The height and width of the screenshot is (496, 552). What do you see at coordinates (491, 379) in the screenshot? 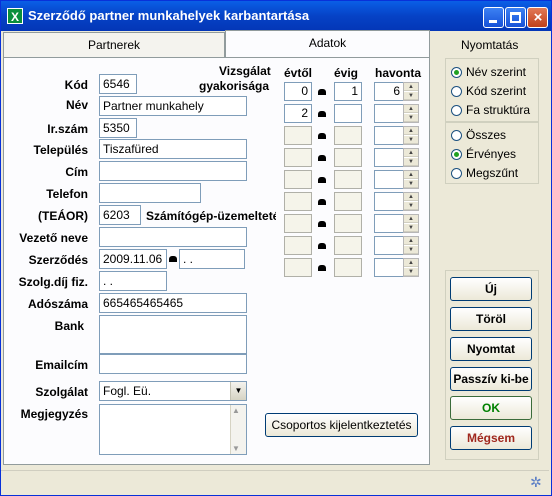
I see `passive-toggle-button: Passzív ki-be` at bounding box center [491, 379].